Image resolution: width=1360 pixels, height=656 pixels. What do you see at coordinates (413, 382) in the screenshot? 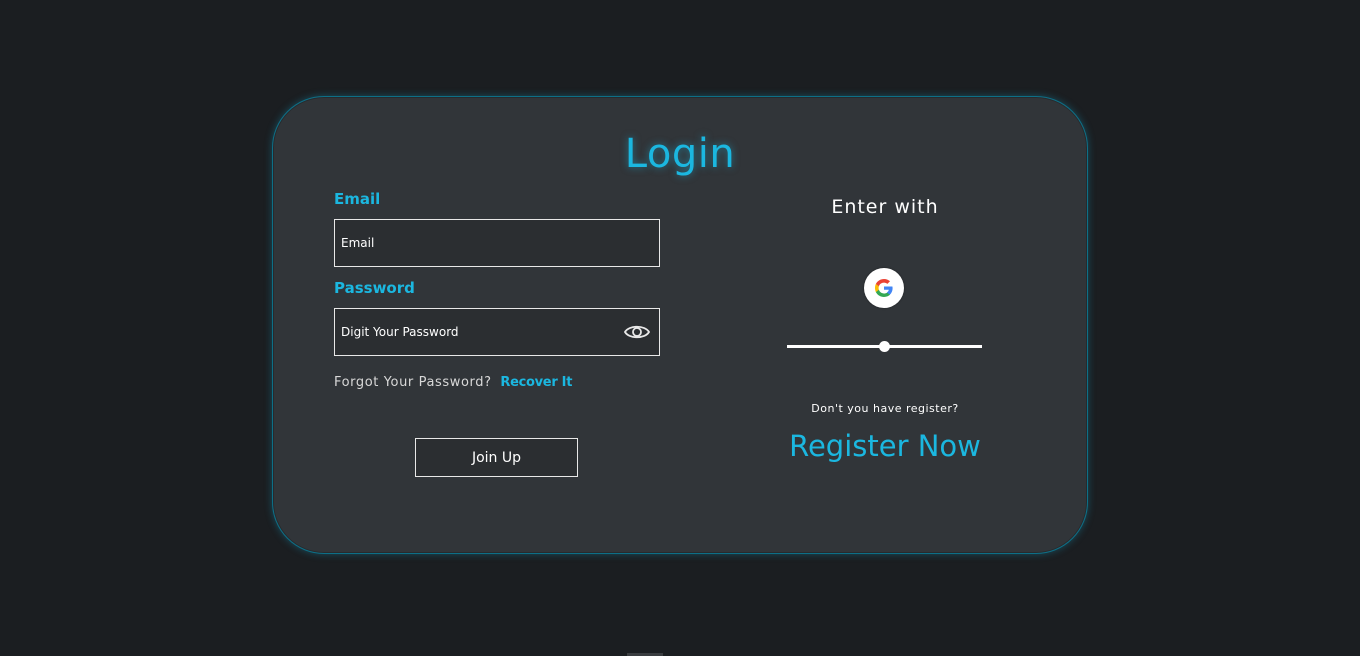
I see `forgot-password-text: Forgot Your Password?` at bounding box center [413, 382].